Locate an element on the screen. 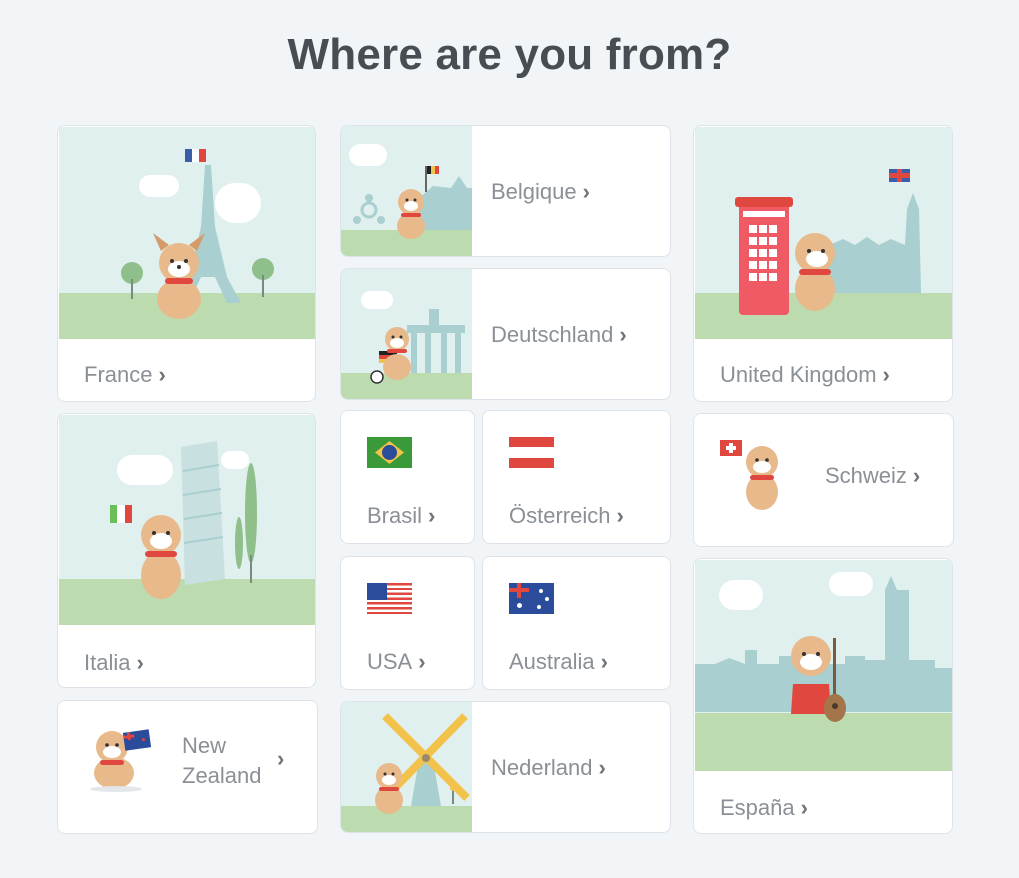  country-label-belgique: Belgique is located at coordinates (534, 191).